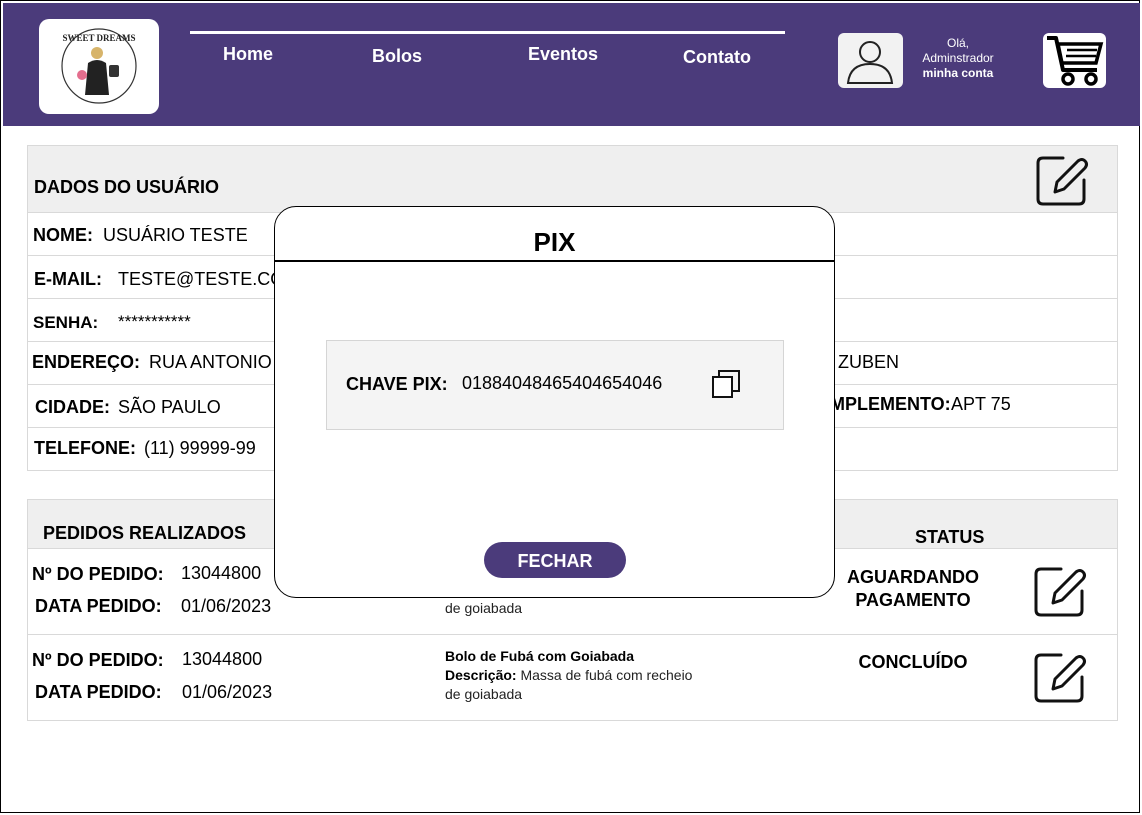  Describe the element at coordinates (563, 54) in the screenshot. I see `nav-eventos: Eventos` at that location.